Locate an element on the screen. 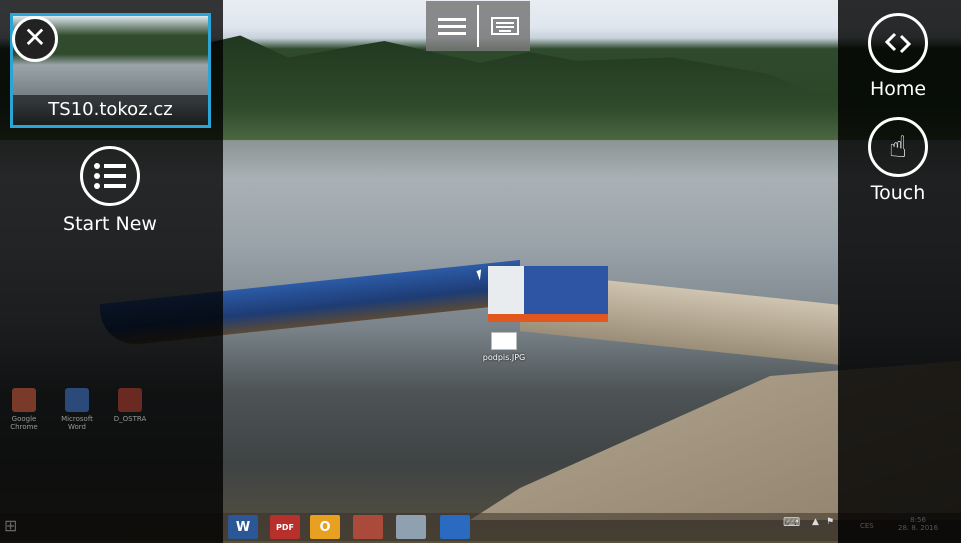  touch-label: Touch is located at coordinates (898, 193).